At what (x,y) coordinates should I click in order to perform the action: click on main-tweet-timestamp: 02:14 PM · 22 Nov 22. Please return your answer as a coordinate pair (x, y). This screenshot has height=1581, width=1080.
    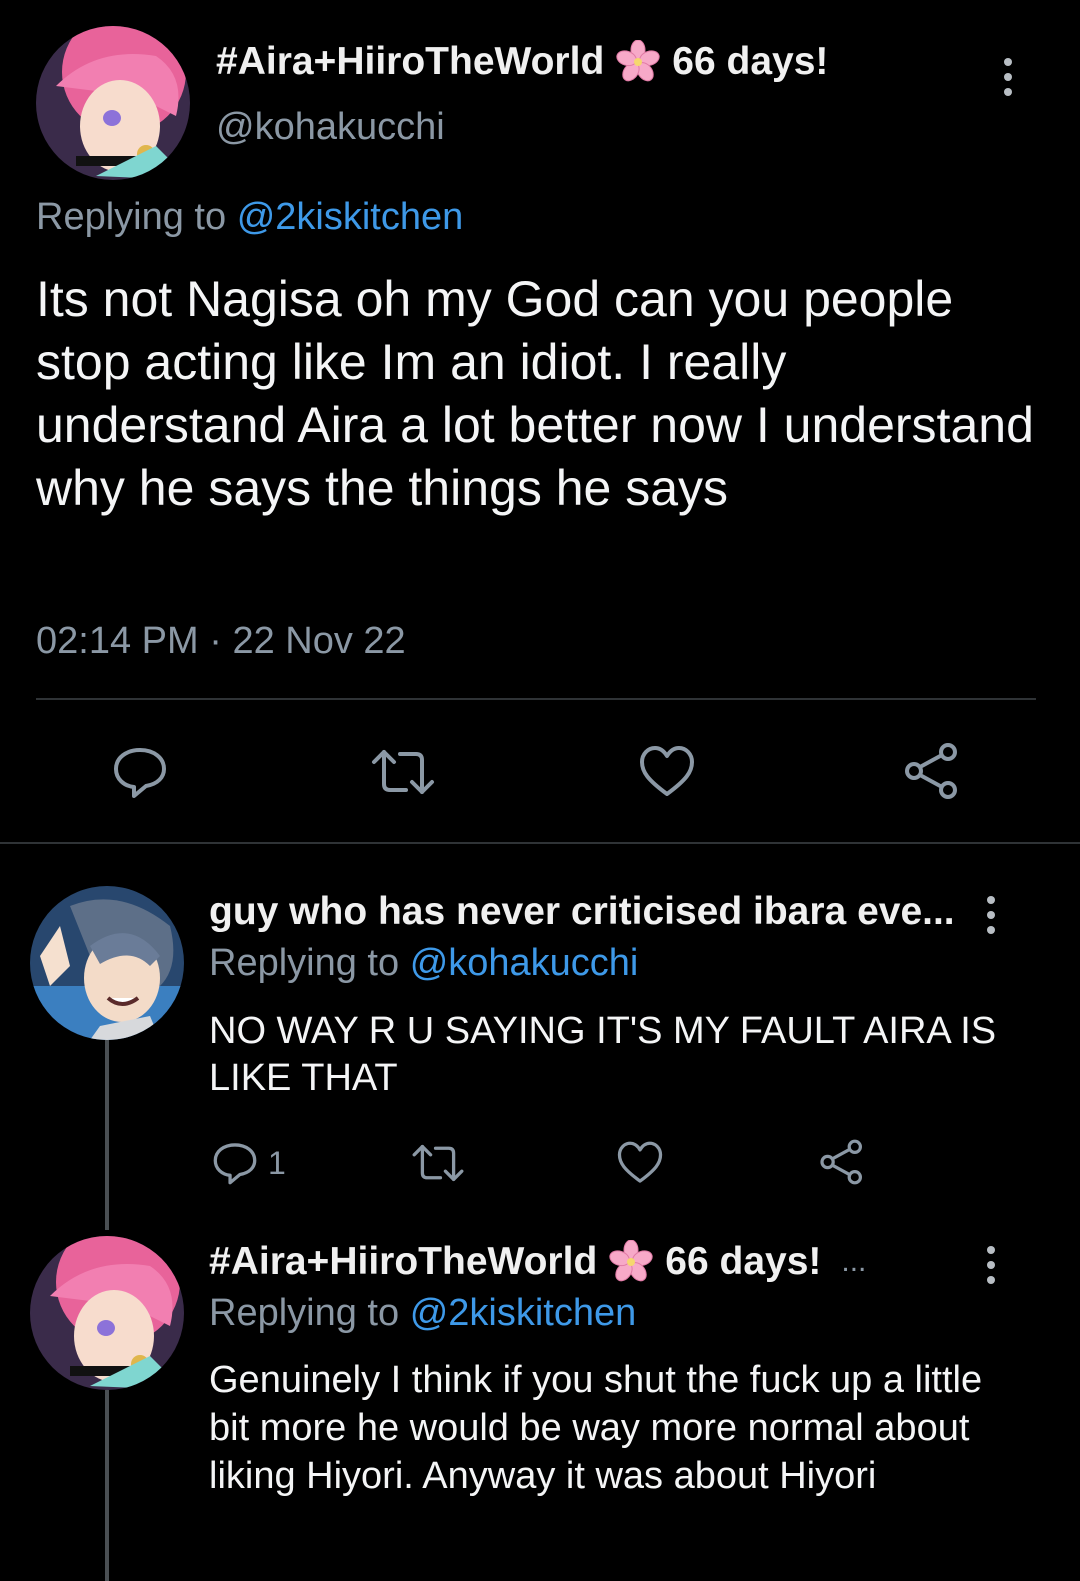
    Looking at the image, I should click on (221, 641).